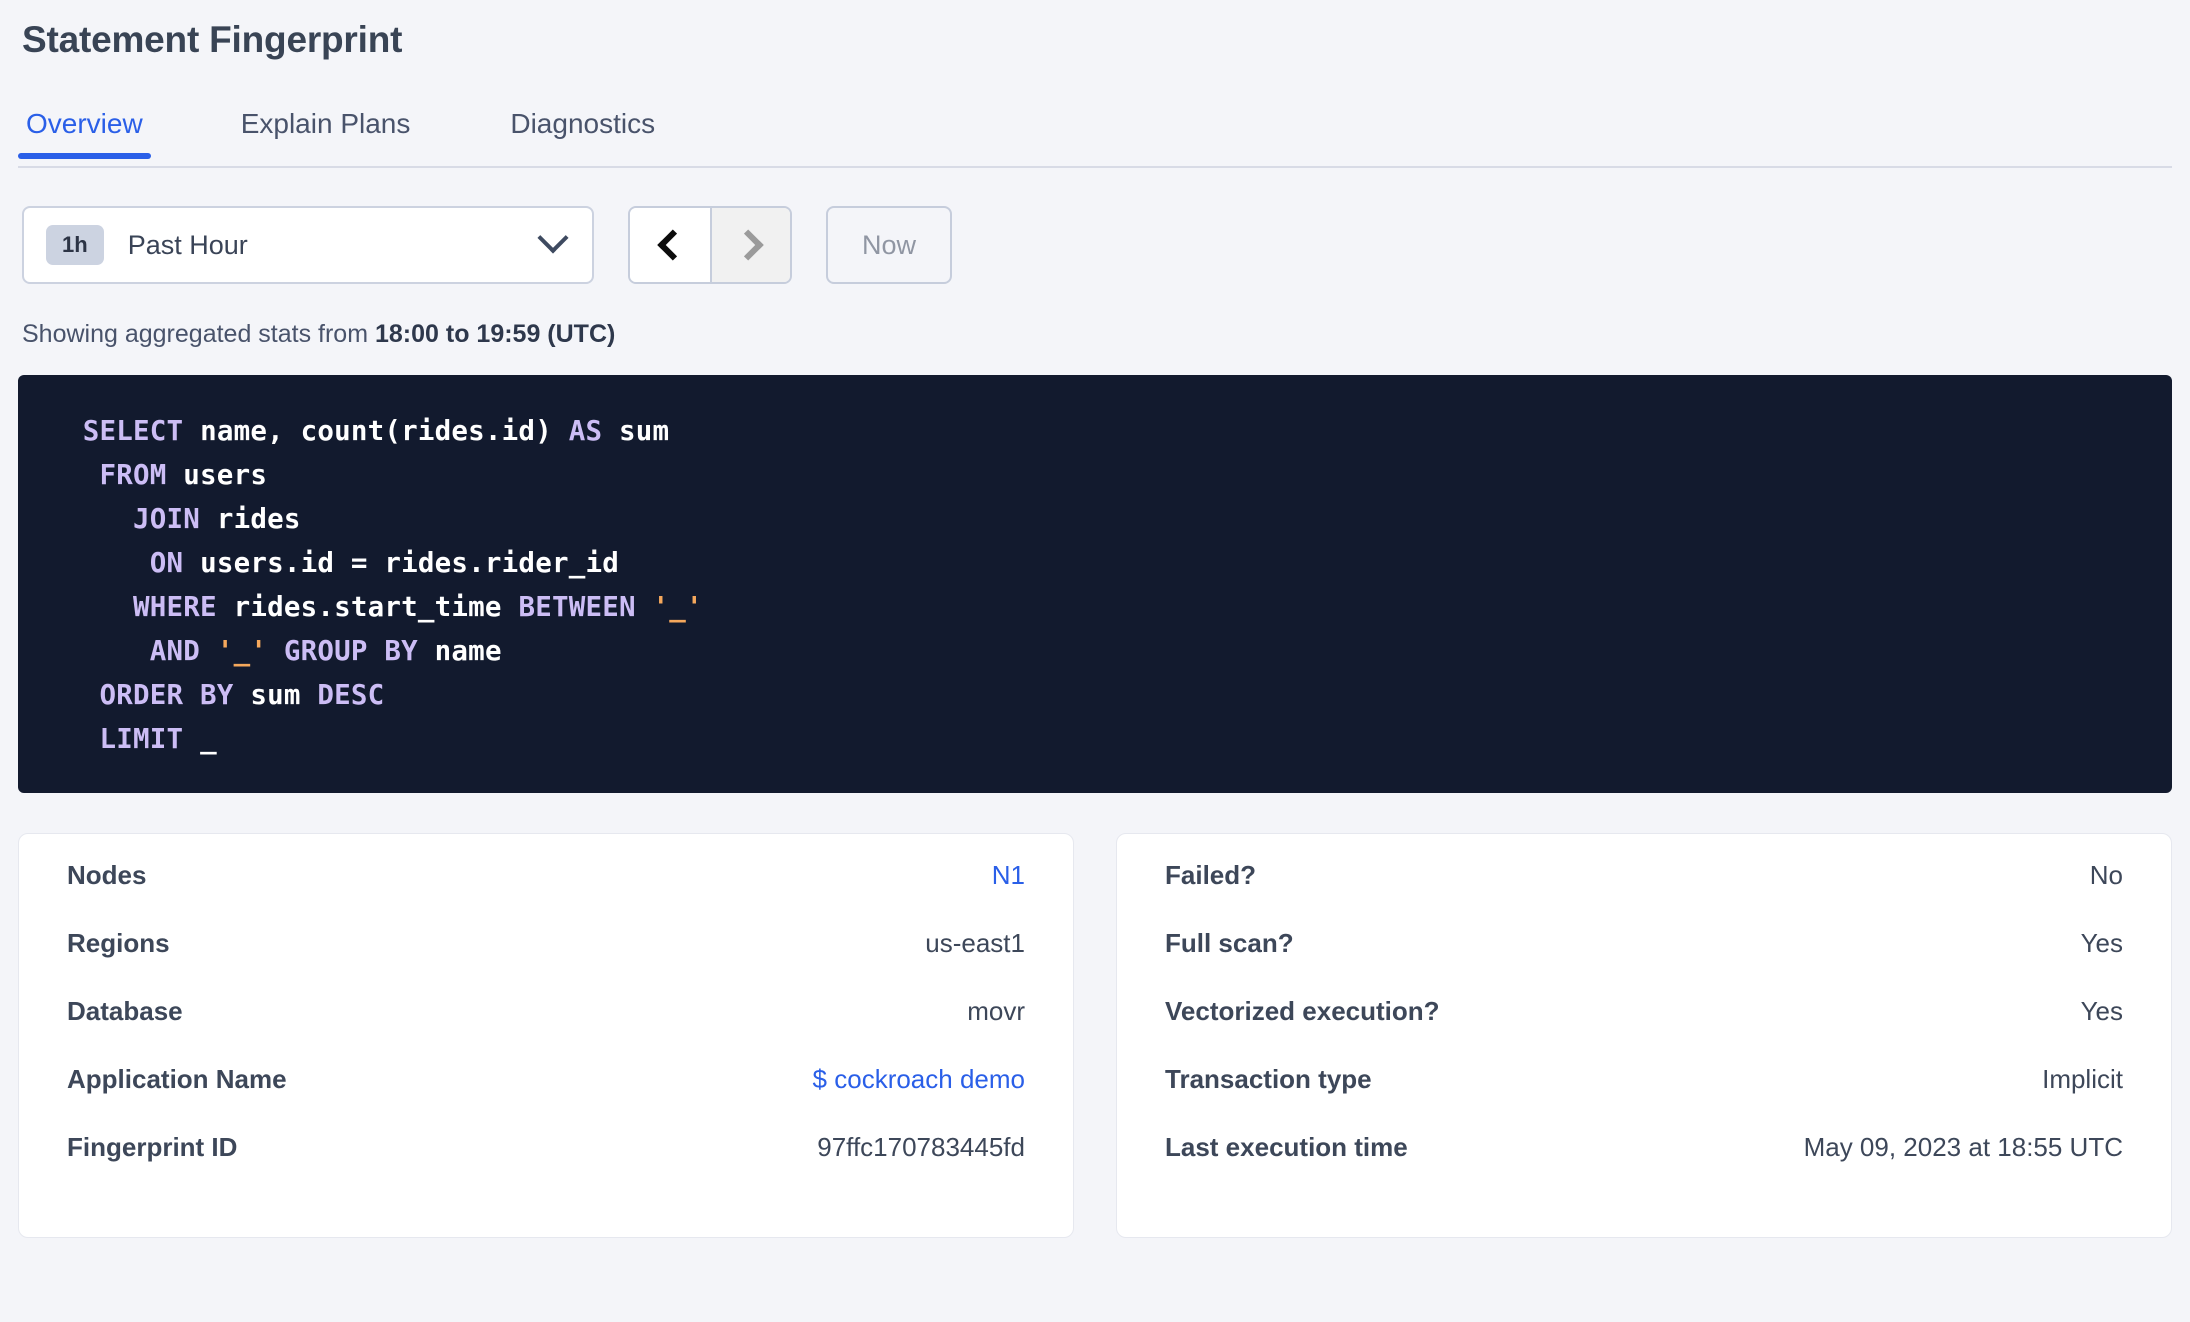 This screenshot has height=1322, width=2190. I want to click on detail-row-label: Nodes, so click(107, 875).